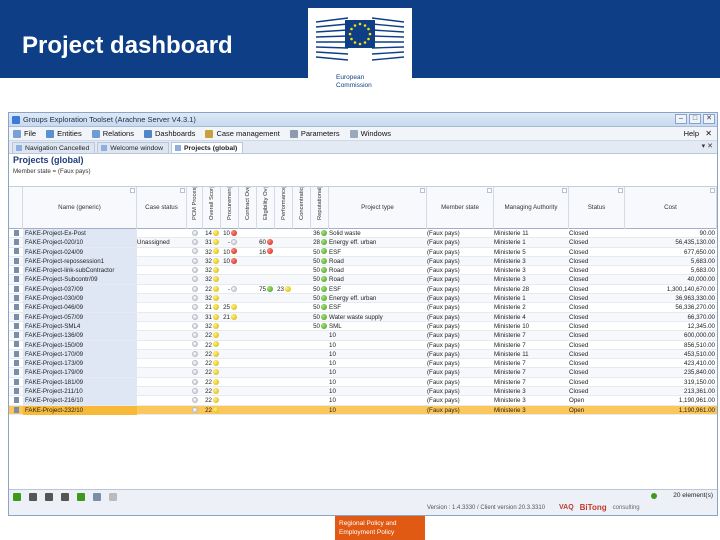 The width and height of the screenshot is (720, 540). Describe the element at coordinates (64, 133) in the screenshot. I see `menu-item-1: Entities` at that location.